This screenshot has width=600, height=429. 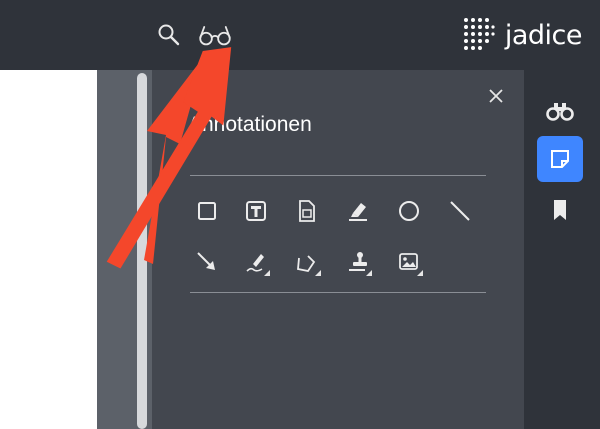 What do you see at coordinates (560, 159) in the screenshot?
I see `annotation-note-icon` at bounding box center [560, 159].